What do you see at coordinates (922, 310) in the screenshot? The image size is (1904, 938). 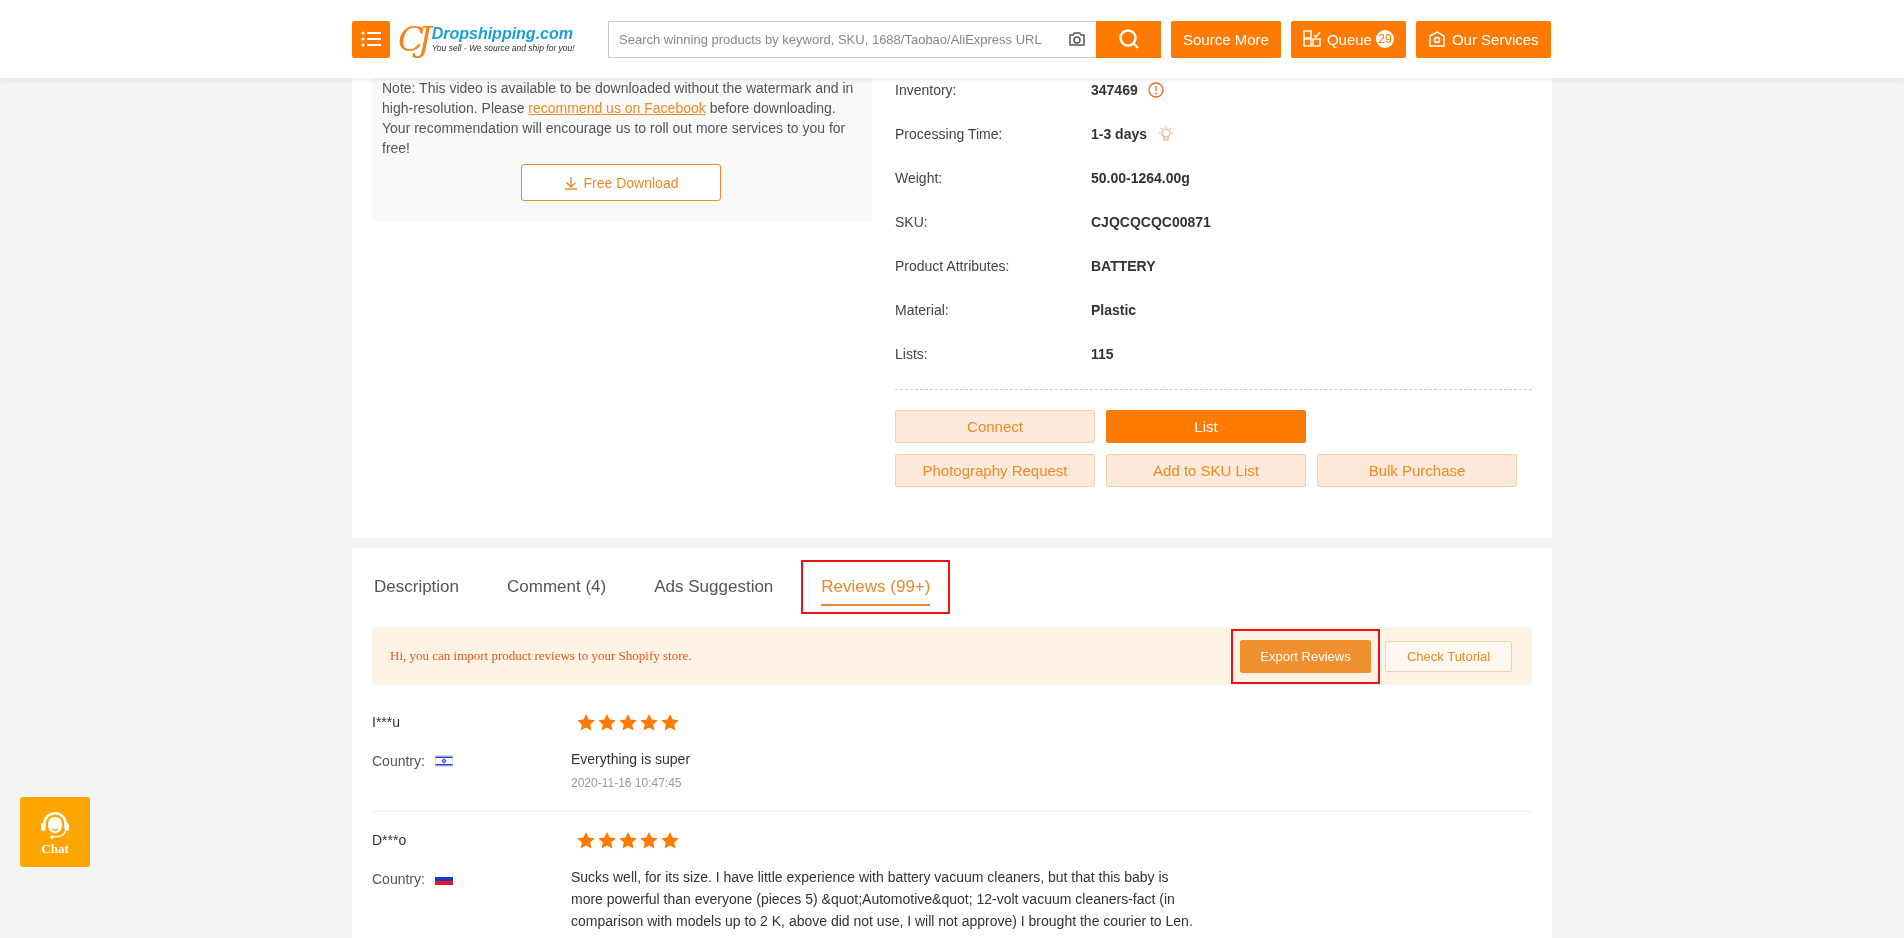 I see `detail-label: Material:` at bounding box center [922, 310].